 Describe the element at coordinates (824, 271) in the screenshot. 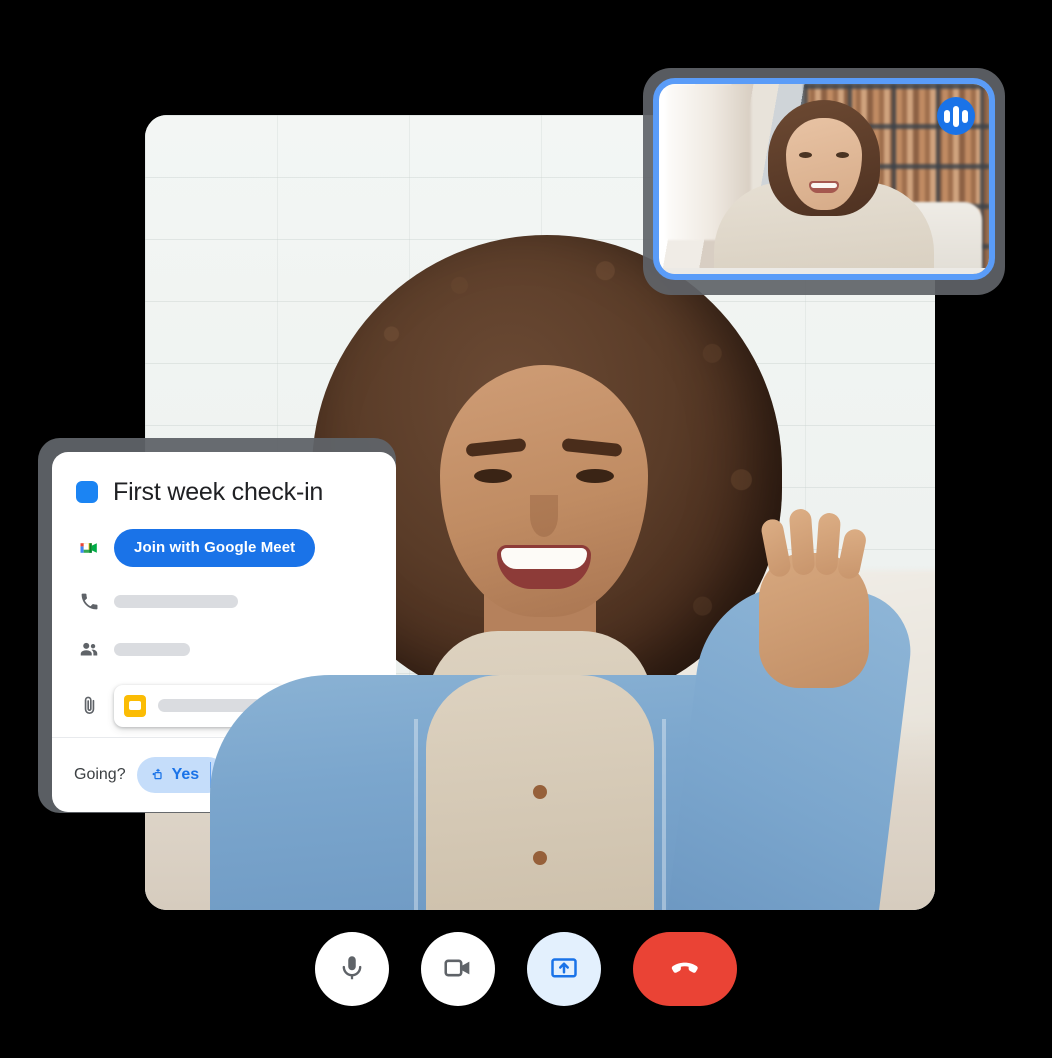

I see `pip-foreground-table` at that location.